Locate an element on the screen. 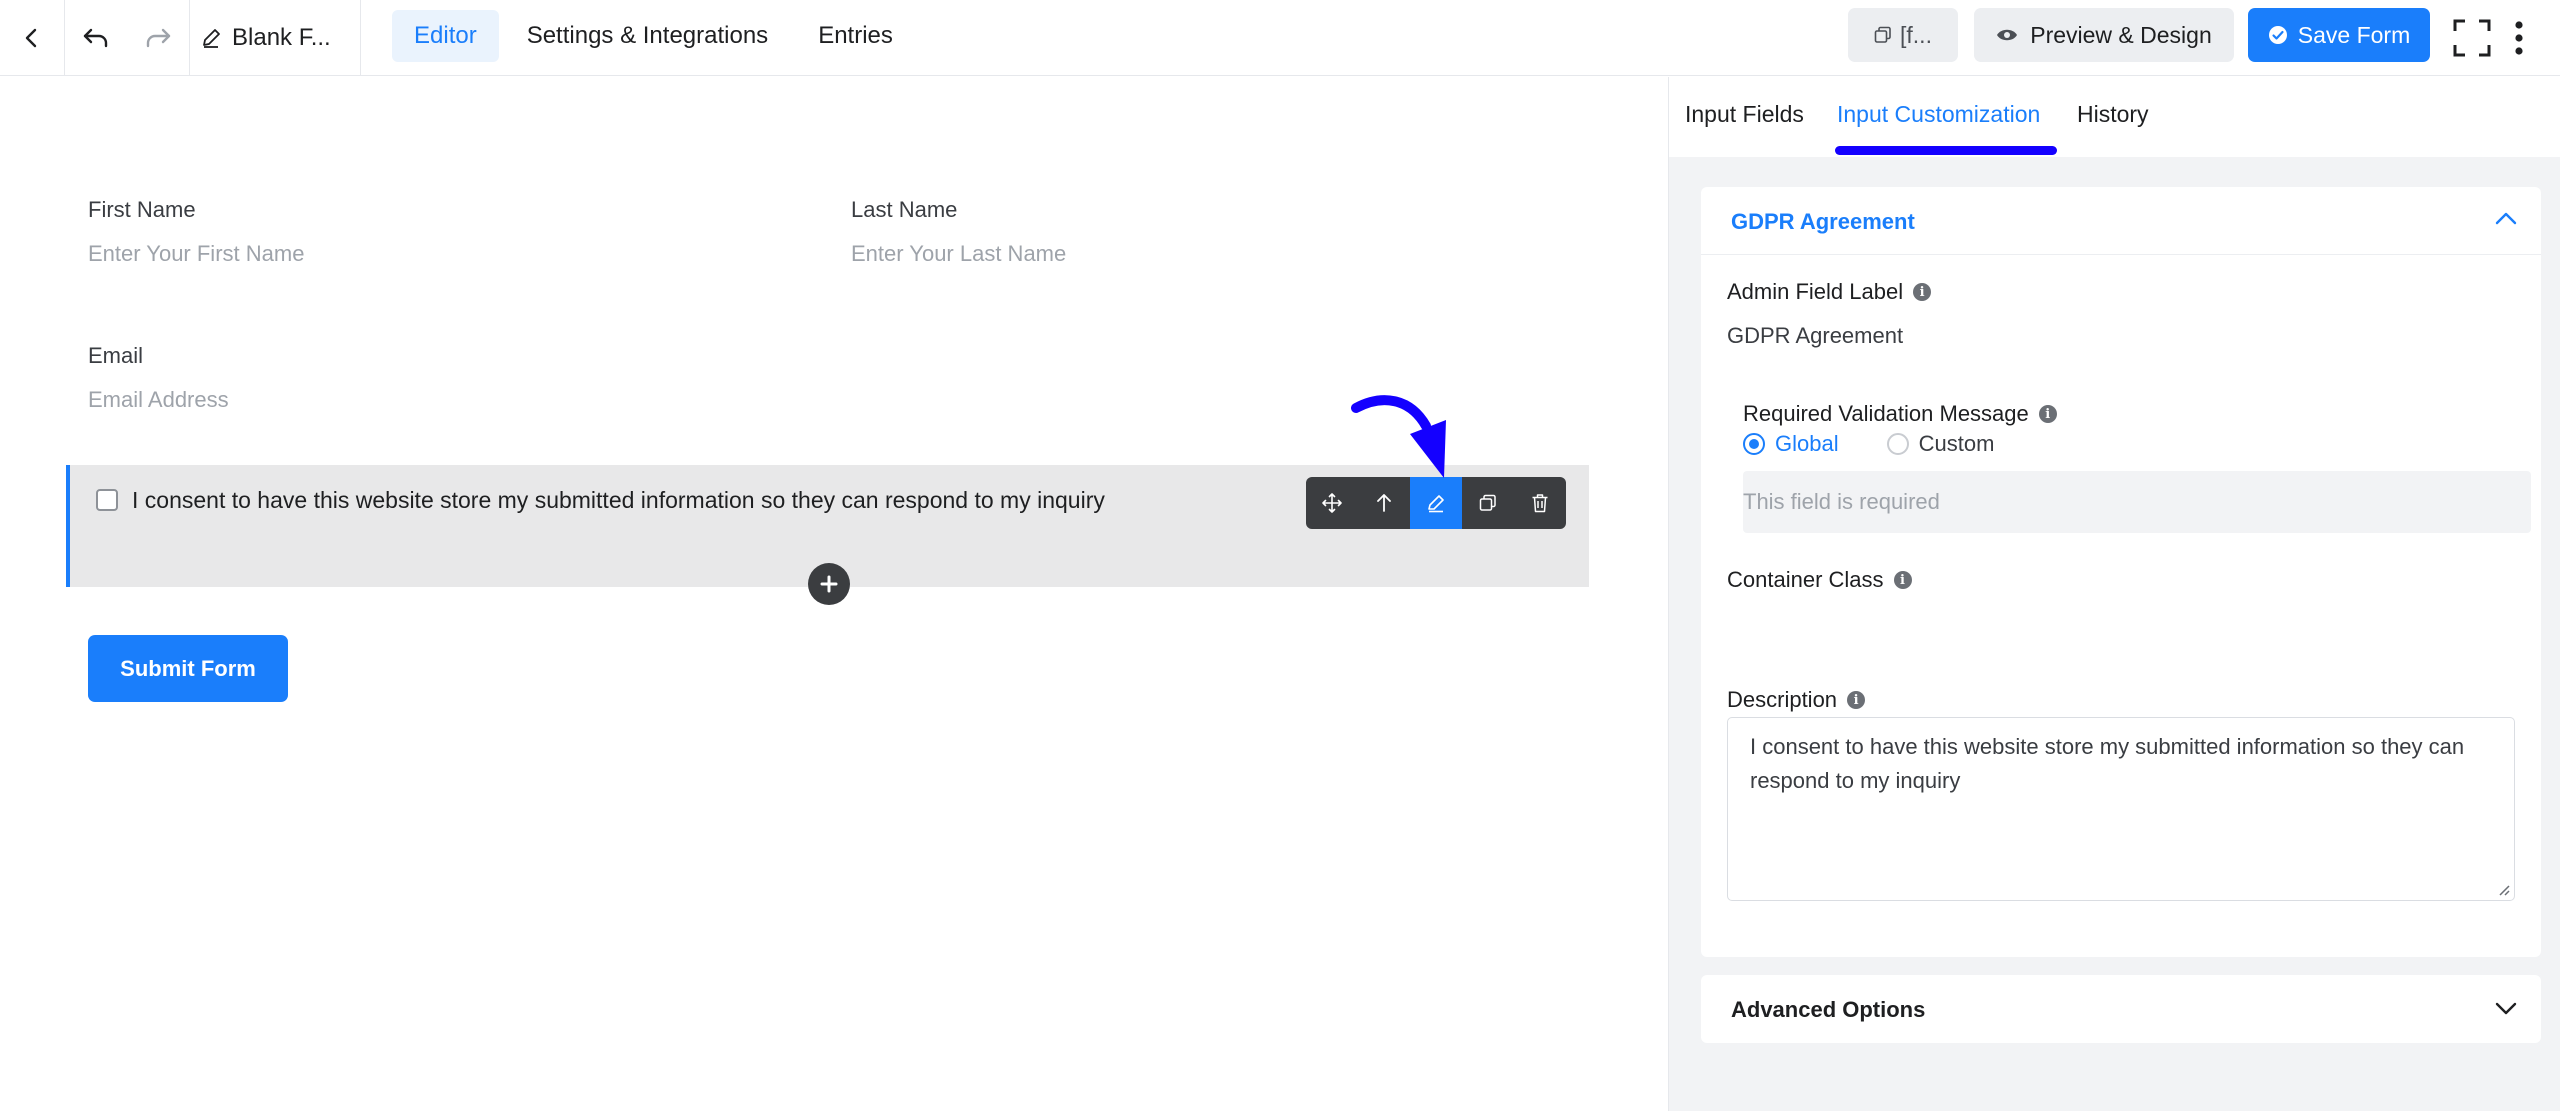 Image resolution: width=2560 pixels, height=1111 pixels. description-text: Description is located at coordinates (1782, 699).